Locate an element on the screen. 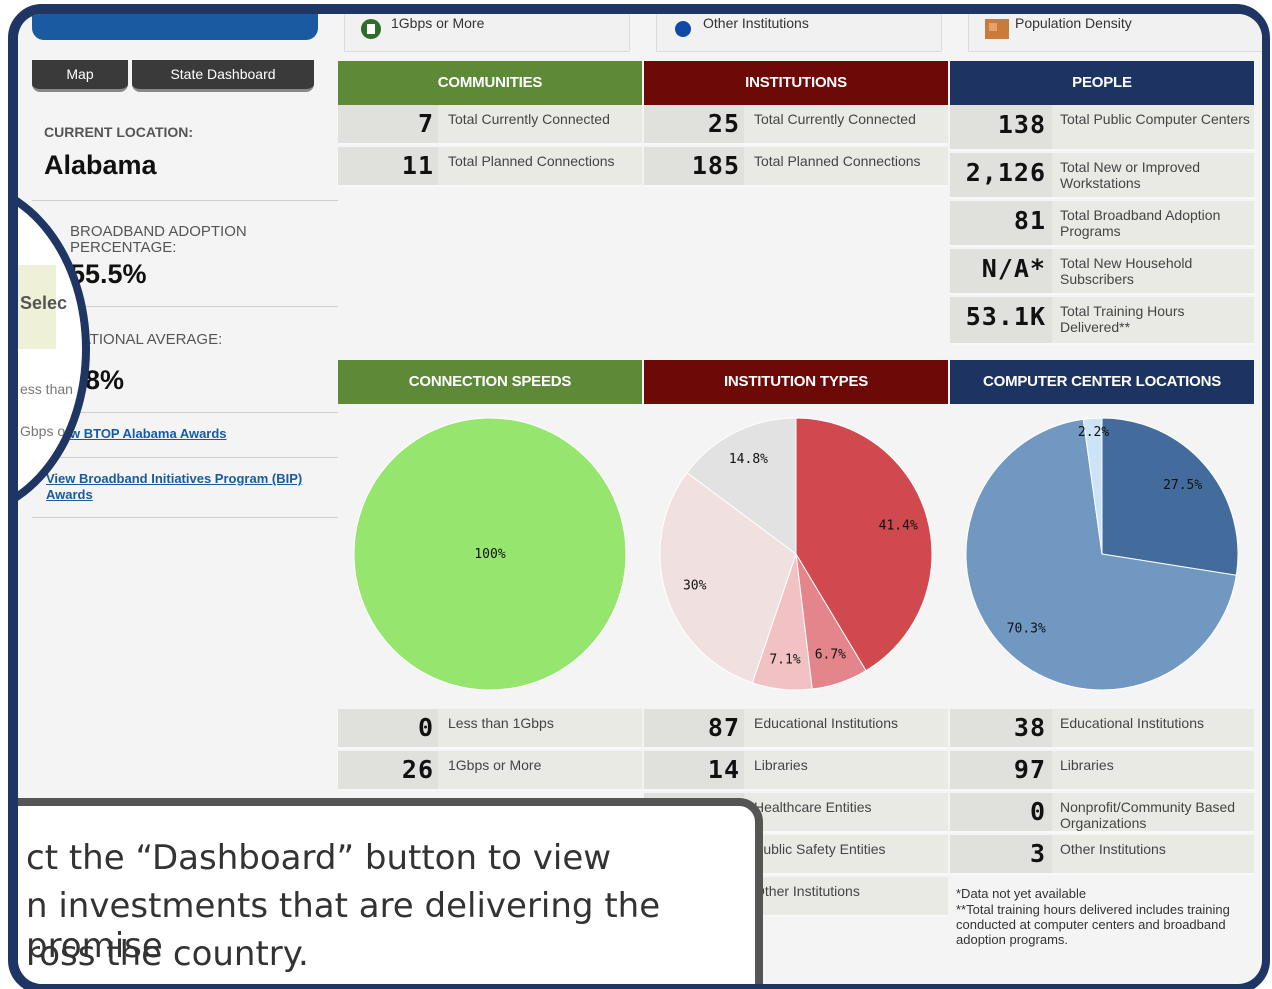 The width and height of the screenshot is (1272, 989). connection-speeds-pie: 100% is located at coordinates (490, 554).